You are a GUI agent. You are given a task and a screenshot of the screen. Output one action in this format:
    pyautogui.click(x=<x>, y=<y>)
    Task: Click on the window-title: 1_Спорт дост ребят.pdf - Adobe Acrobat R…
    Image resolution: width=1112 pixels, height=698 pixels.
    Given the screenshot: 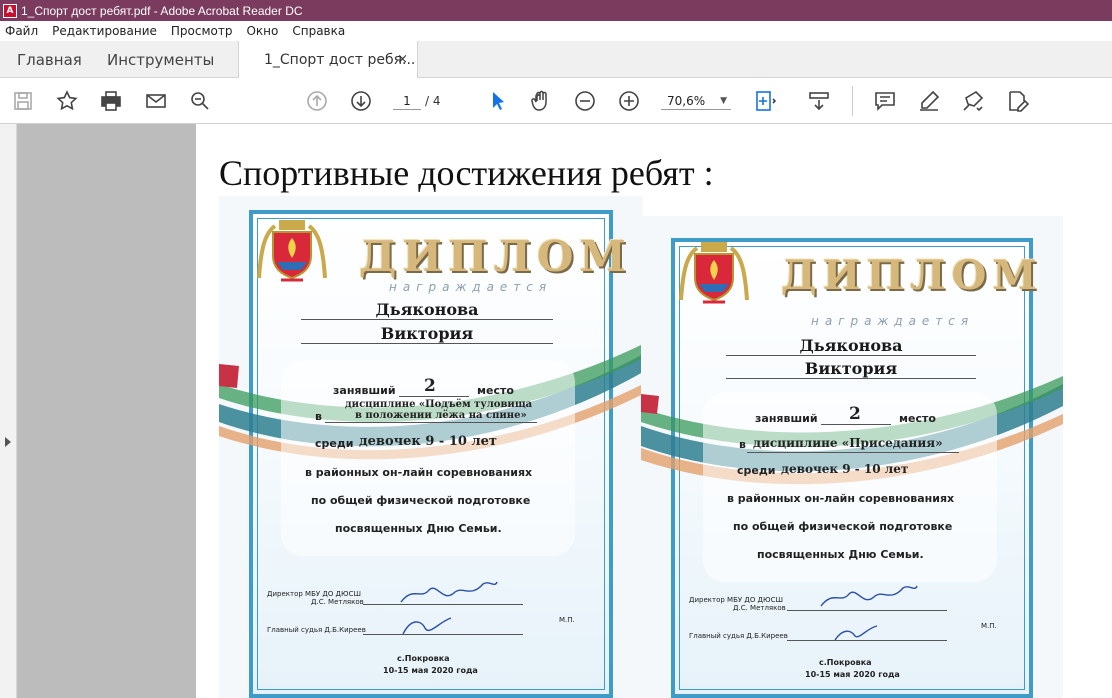 What is the action you would take?
    pyautogui.click(x=162, y=10)
    